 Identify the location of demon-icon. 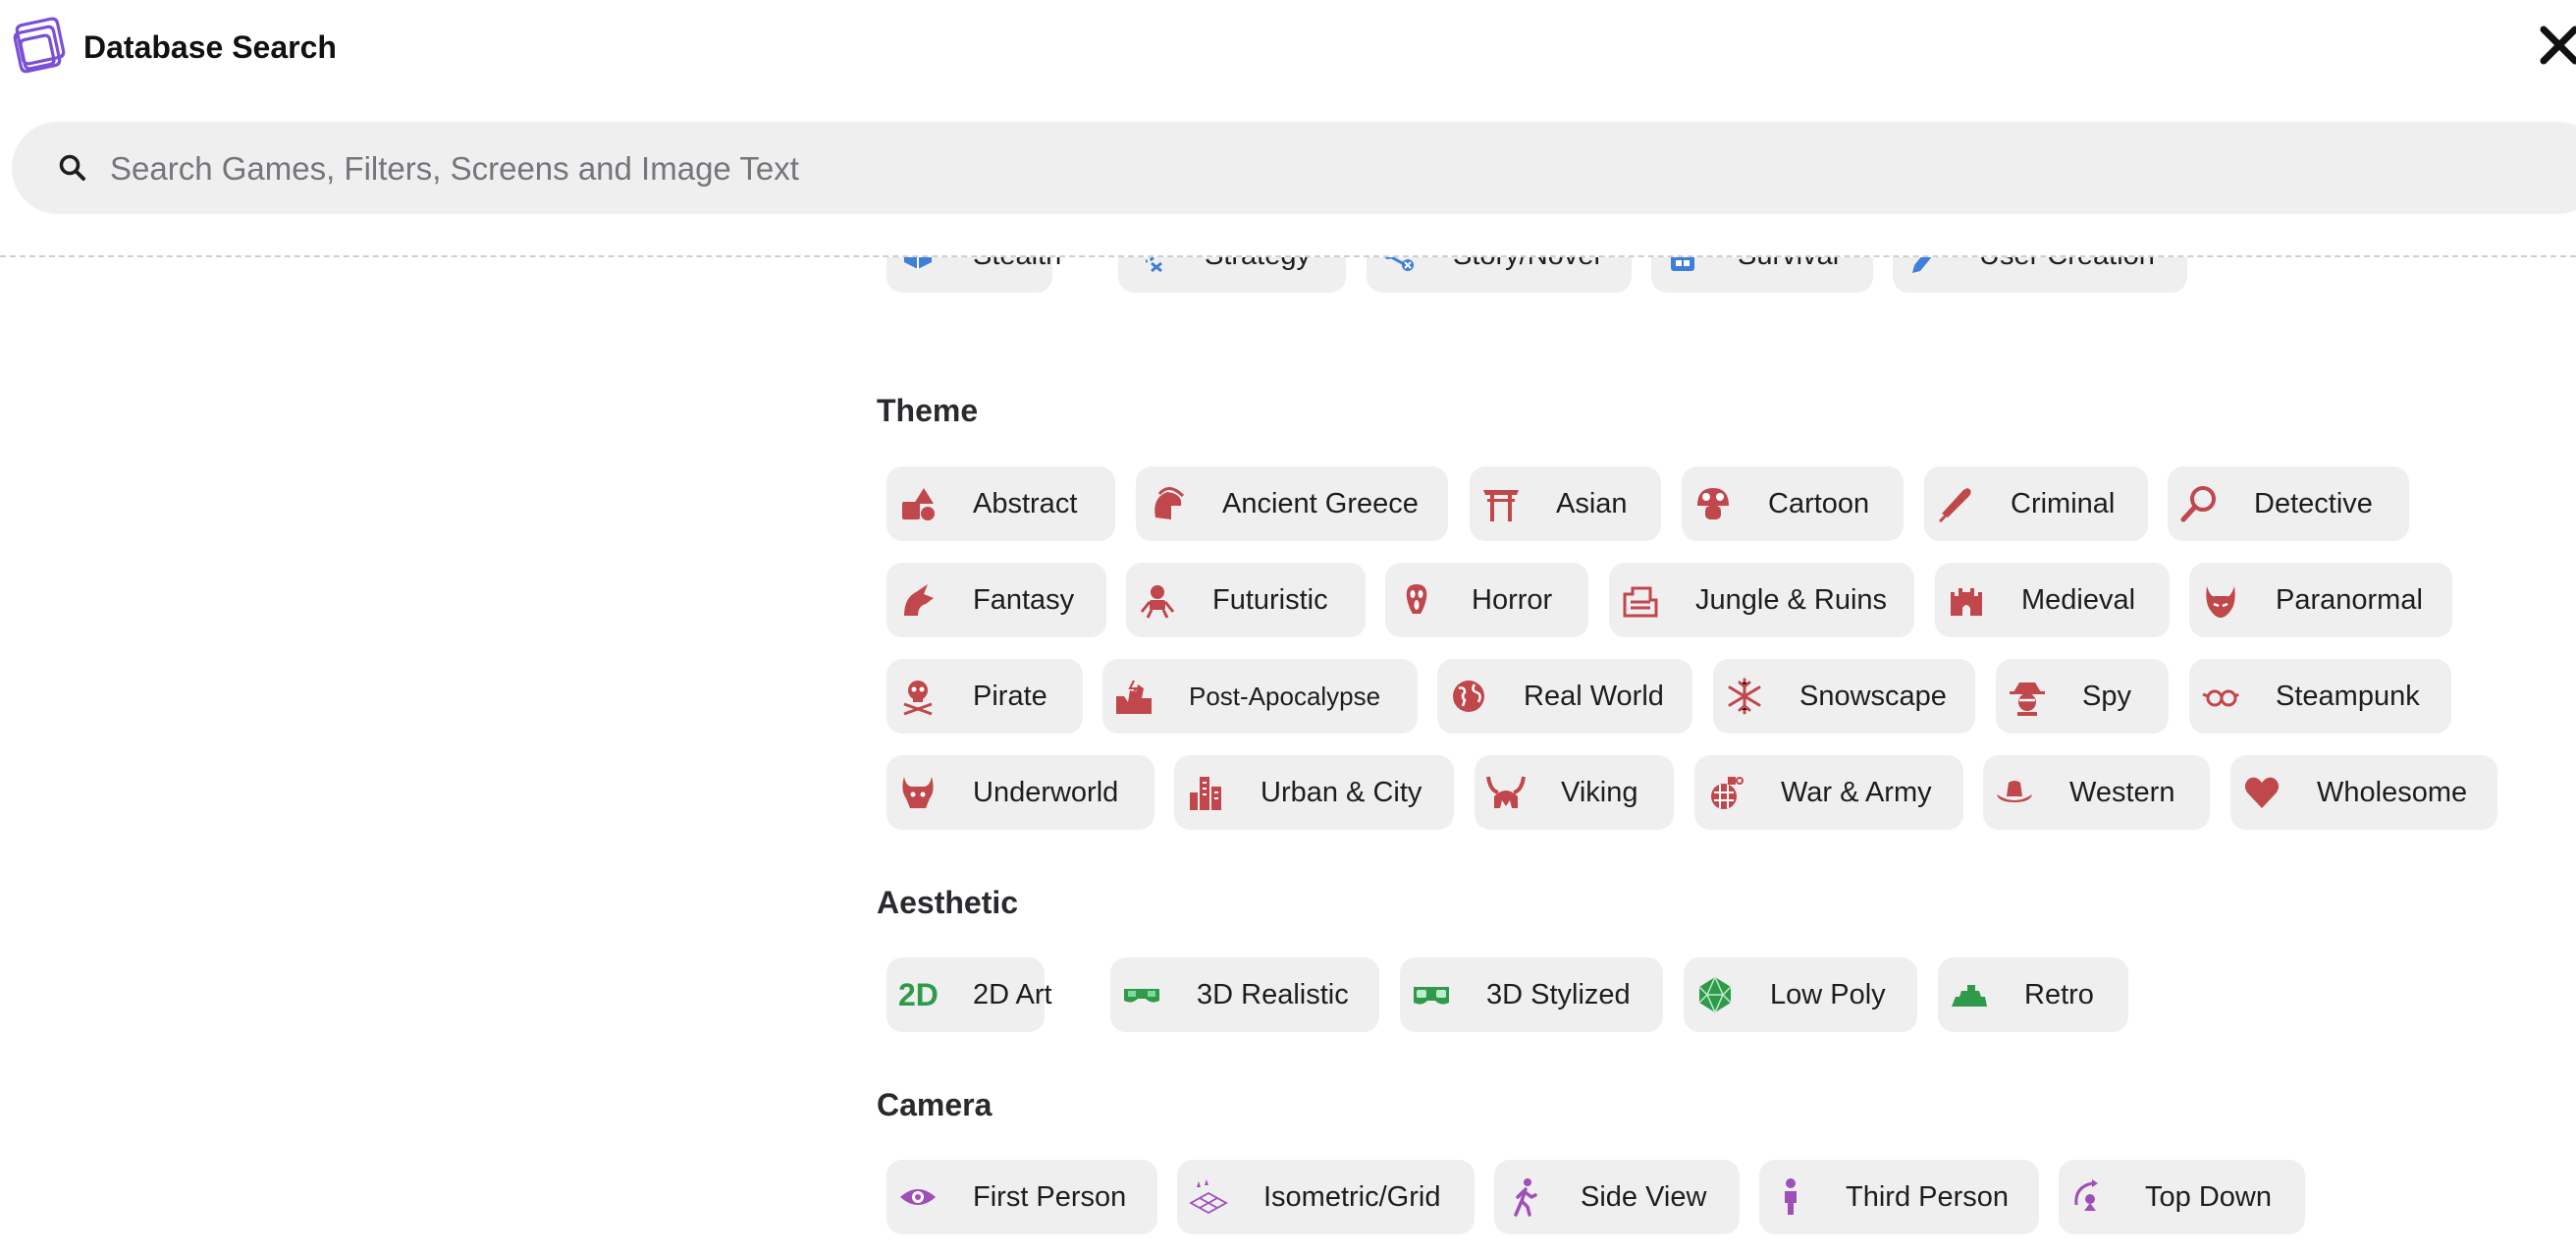
(2220, 600).